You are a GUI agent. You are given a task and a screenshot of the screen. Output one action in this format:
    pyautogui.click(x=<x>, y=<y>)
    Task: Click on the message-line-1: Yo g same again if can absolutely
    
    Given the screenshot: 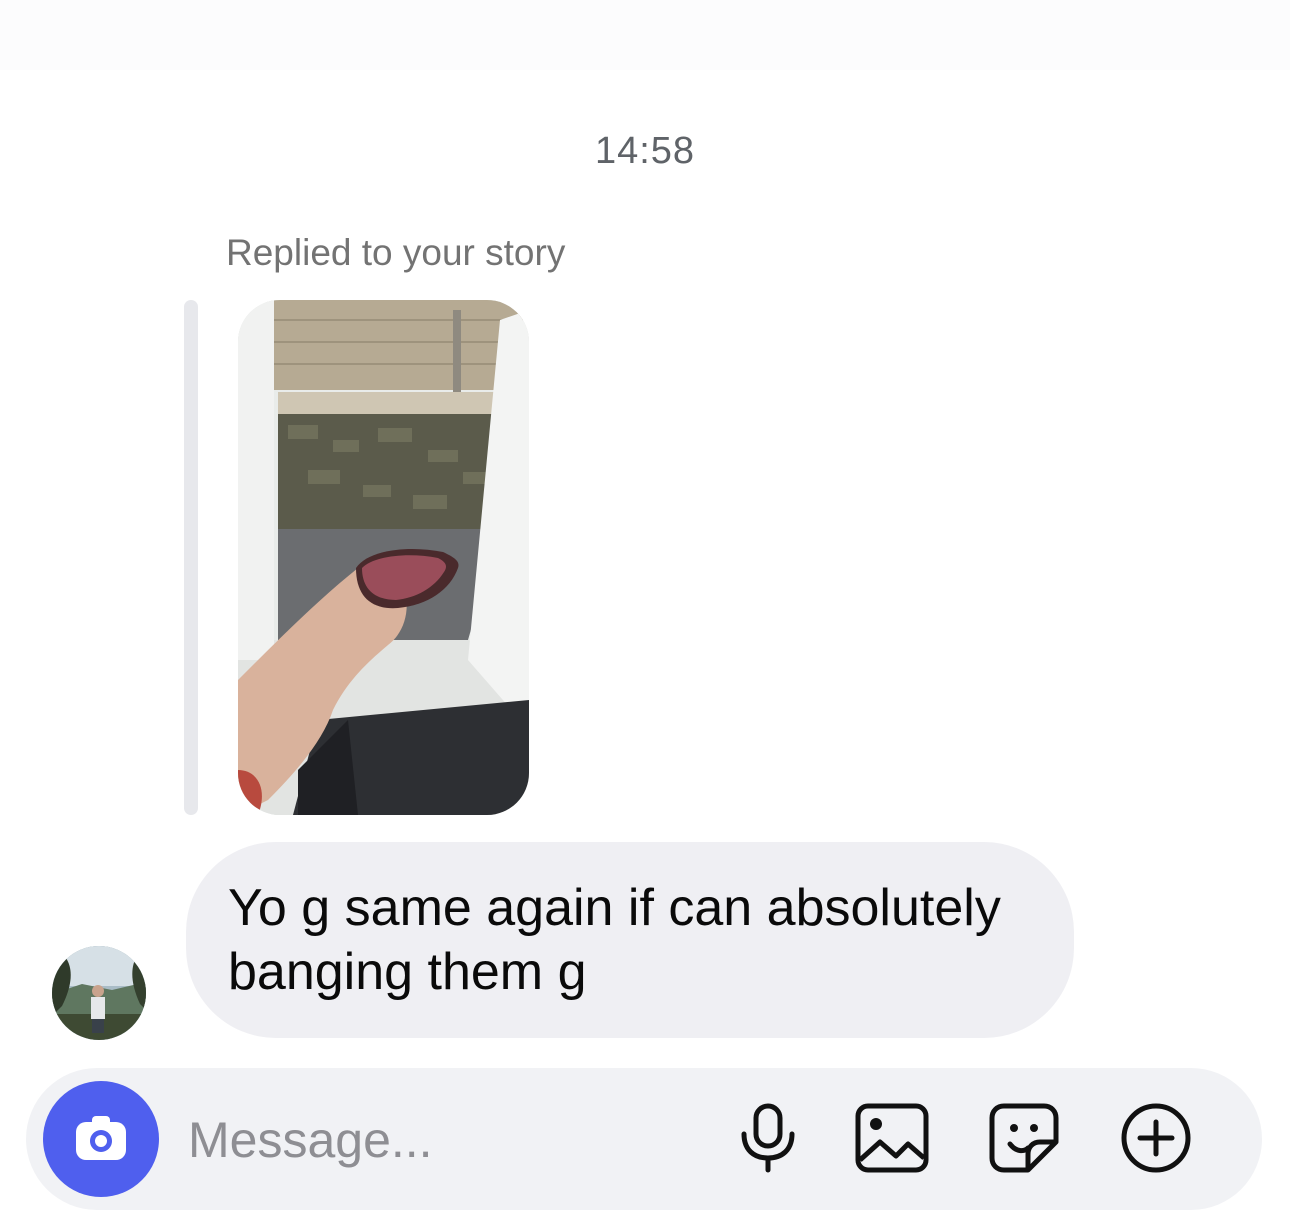 What is the action you would take?
    pyautogui.click(x=614, y=908)
    